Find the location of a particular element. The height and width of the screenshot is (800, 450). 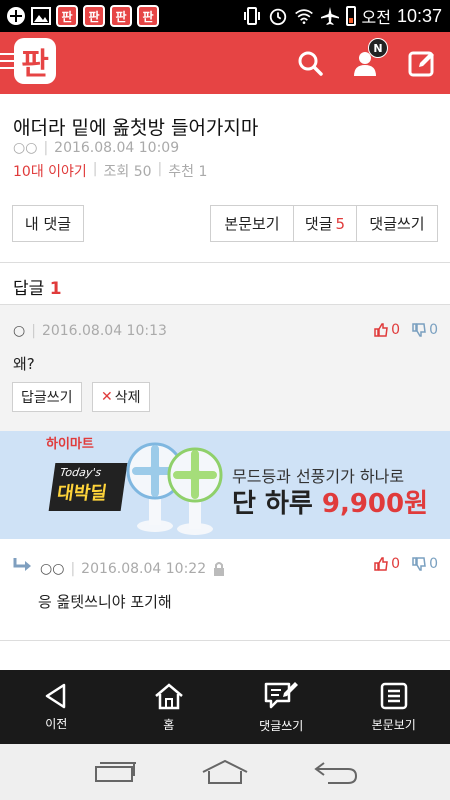

replies-header: 답글 1 is located at coordinates (37, 286).